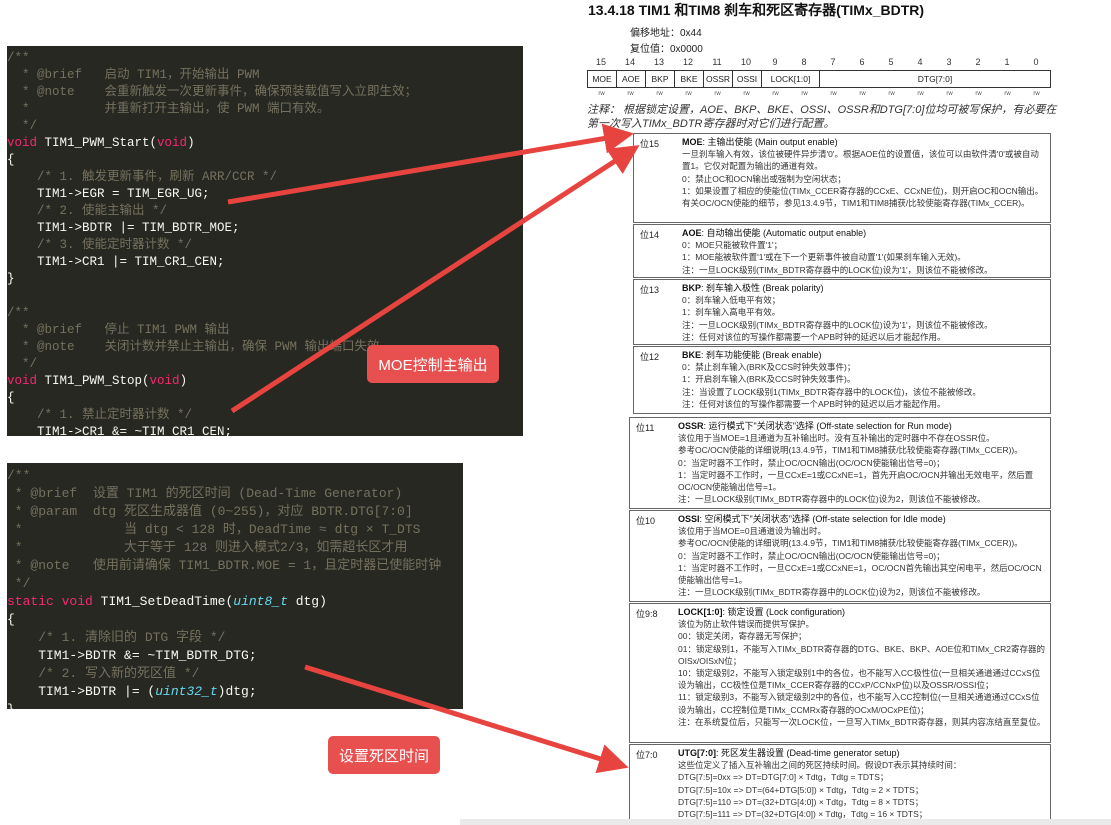 This screenshot has height=825, width=1111. Describe the element at coordinates (775, 62) in the screenshot. I see `bit-number: 9` at that location.